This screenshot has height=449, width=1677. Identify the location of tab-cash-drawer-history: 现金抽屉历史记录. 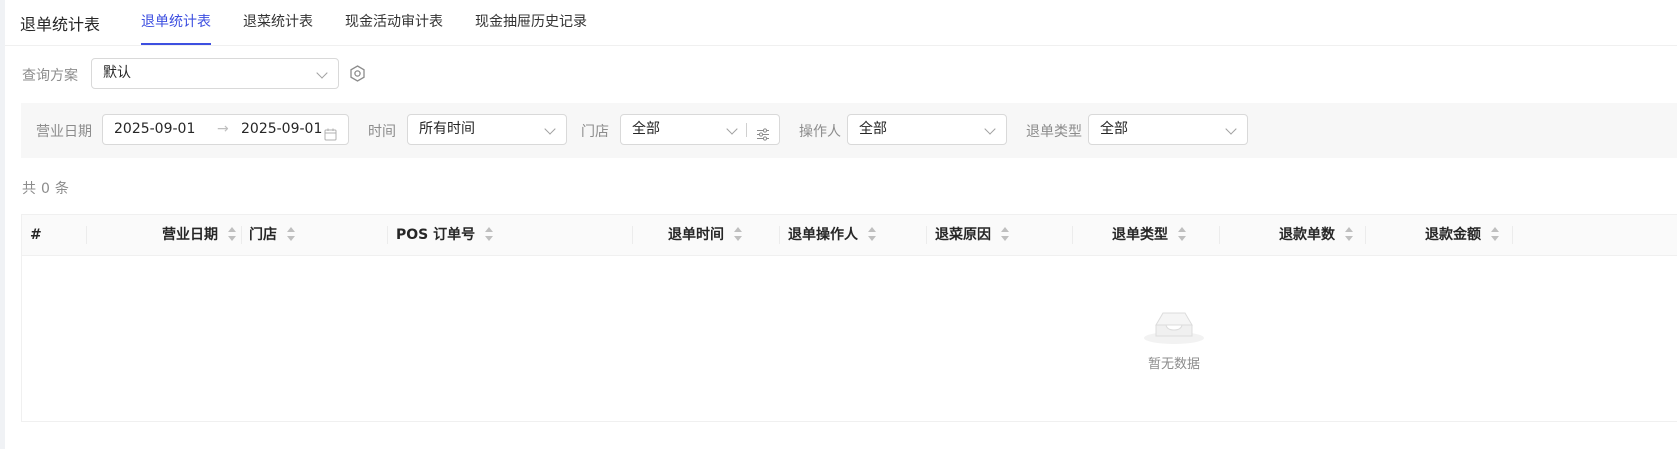
(531, 22).